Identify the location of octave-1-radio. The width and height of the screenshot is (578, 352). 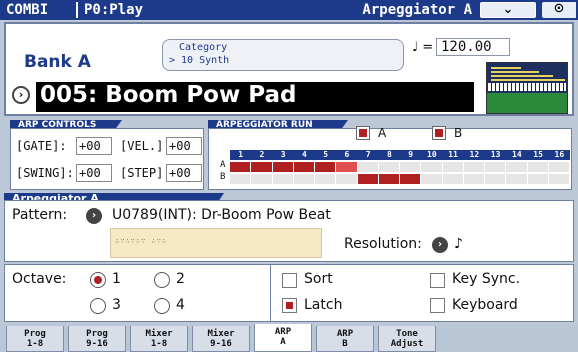
(98, 280).